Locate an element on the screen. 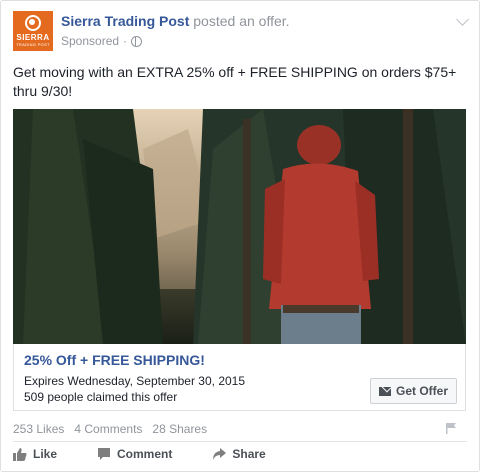 The image size is (480, 472). comments-count: 4 Comments is located at coordinates (108, 429).